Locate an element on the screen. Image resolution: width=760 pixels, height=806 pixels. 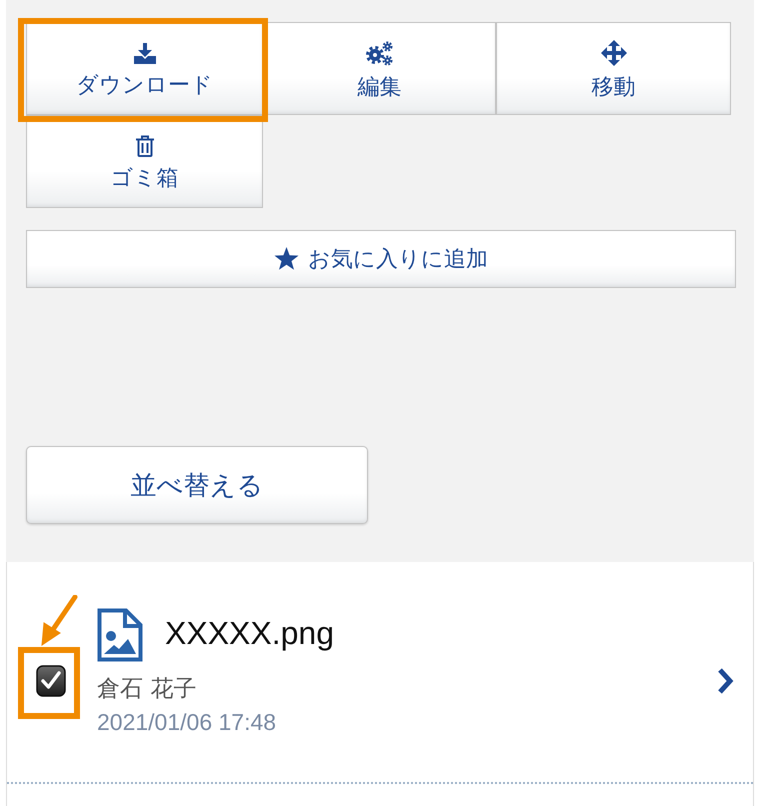
checkbox is located at coordinates (51, 681).